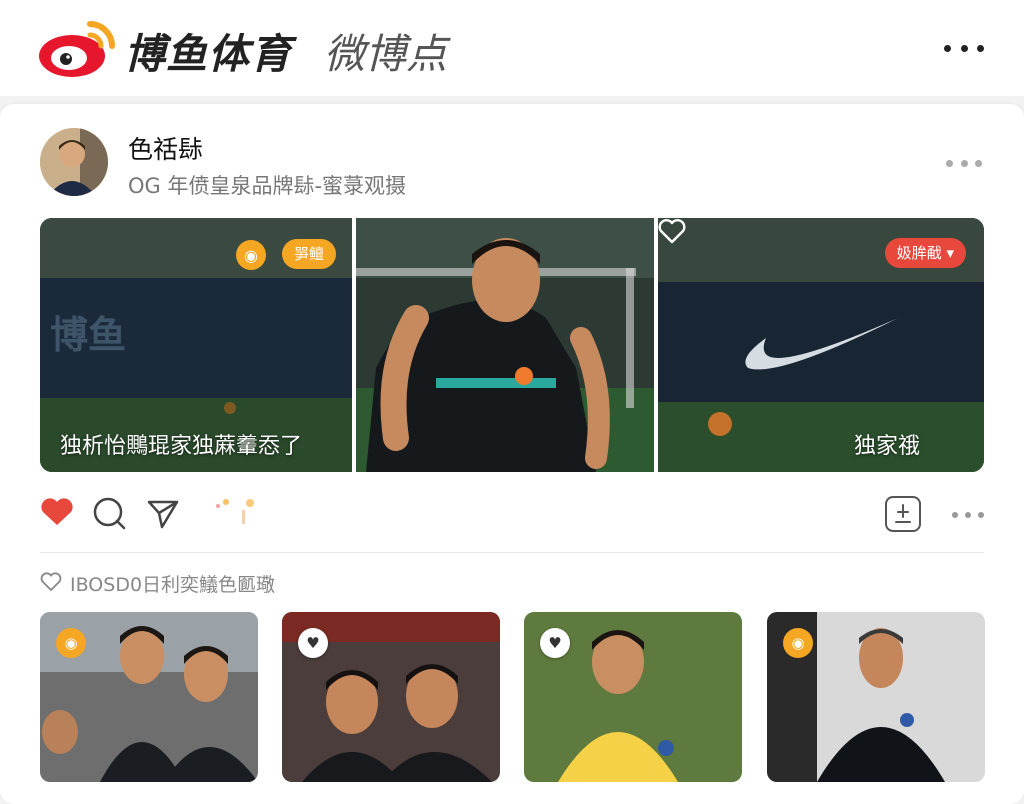 This screenshot has height=804, width=1024. Describe the element at coordinates (267, 186) in the screenshot. I see `post-meta: OG 年偾皇泉品牌䦊-蜜菉观摄` at that location.